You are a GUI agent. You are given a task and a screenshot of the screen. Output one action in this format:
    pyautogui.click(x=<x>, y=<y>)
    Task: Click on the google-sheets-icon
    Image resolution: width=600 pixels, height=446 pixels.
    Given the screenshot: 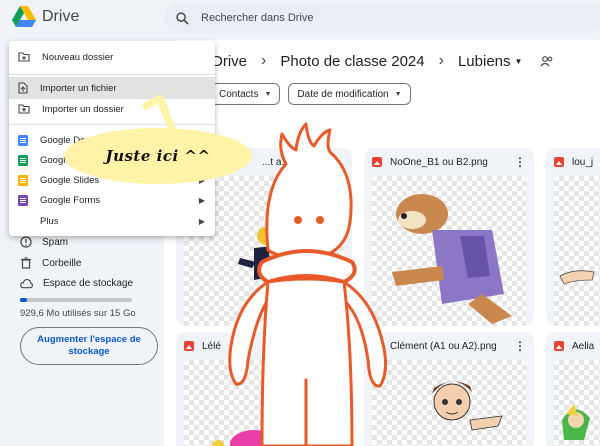 What is the action you would take?
    pyautogui.click(x=23, y=160)
    